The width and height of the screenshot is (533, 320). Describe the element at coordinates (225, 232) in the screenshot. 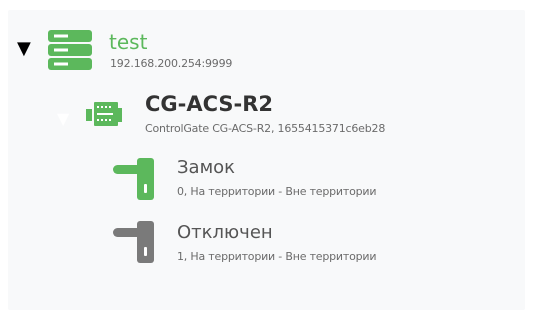

I see `lock-name: Отключен` at that location.